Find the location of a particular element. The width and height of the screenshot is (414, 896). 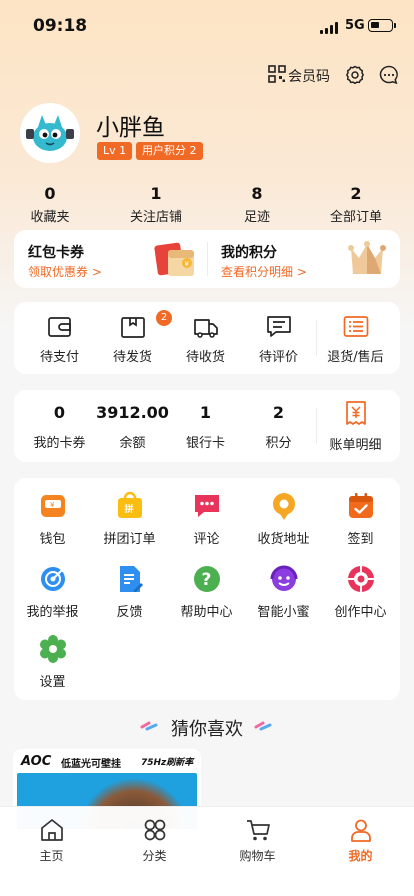

title-decoration-icon is located at coordinates (263, 726).